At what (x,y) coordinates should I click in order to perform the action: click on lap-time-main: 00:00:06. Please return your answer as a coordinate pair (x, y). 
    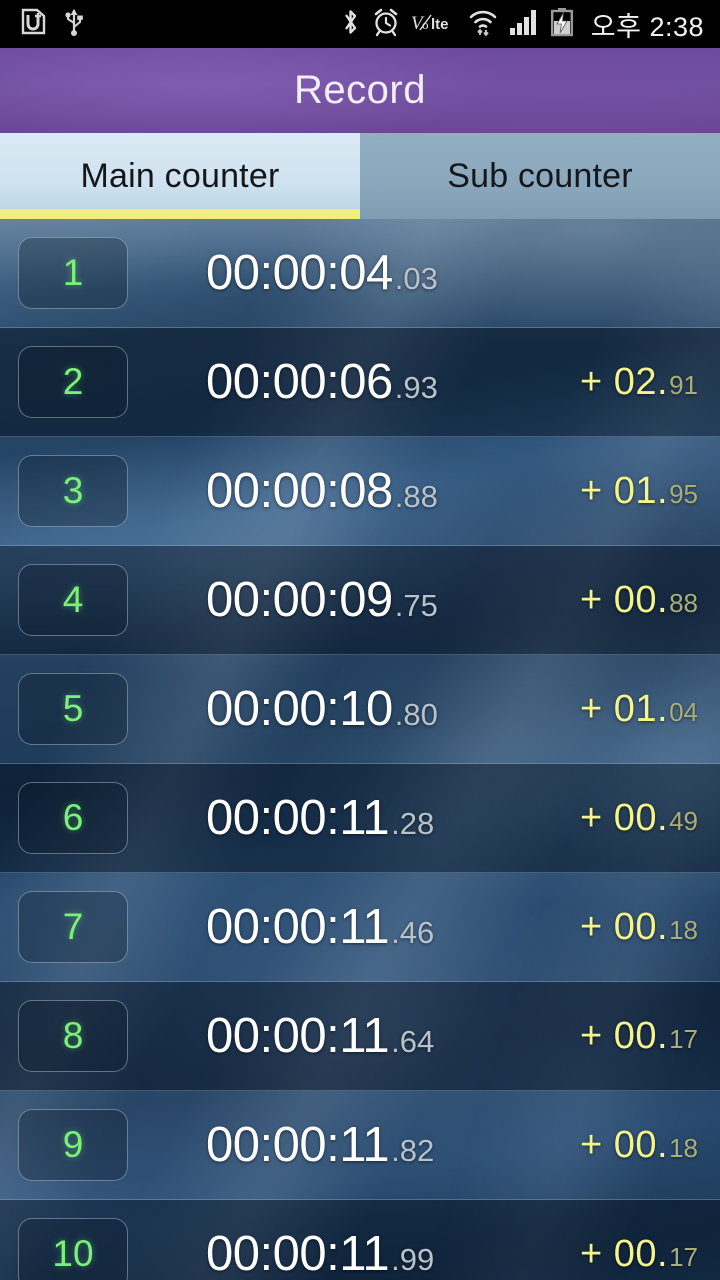
    Looking at the image, I should click on (299, 382).